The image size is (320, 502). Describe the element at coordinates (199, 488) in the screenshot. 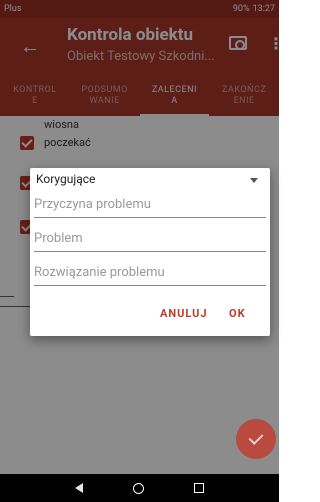

I see `nav-recents-icon` at that location.